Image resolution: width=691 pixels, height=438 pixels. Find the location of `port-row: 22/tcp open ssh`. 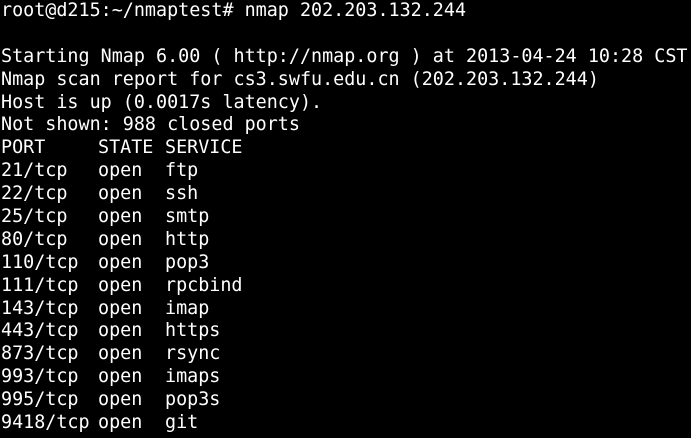

port-row: 22/tcp open ssh is located at coordinates (346, 194).